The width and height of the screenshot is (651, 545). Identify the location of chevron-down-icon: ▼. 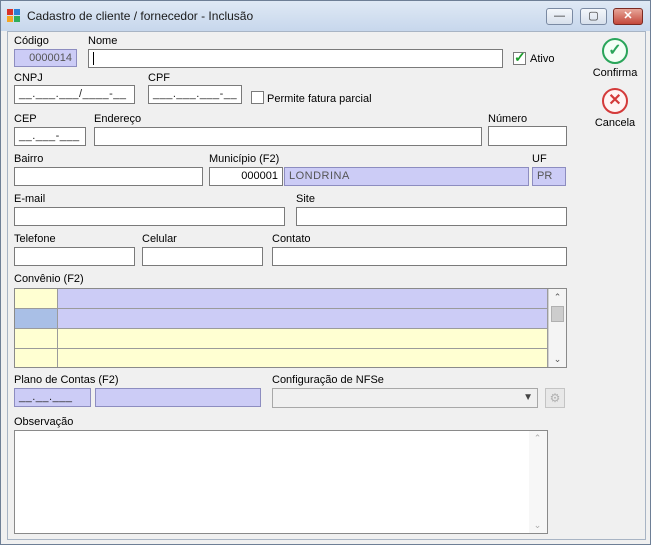
(528, 397).